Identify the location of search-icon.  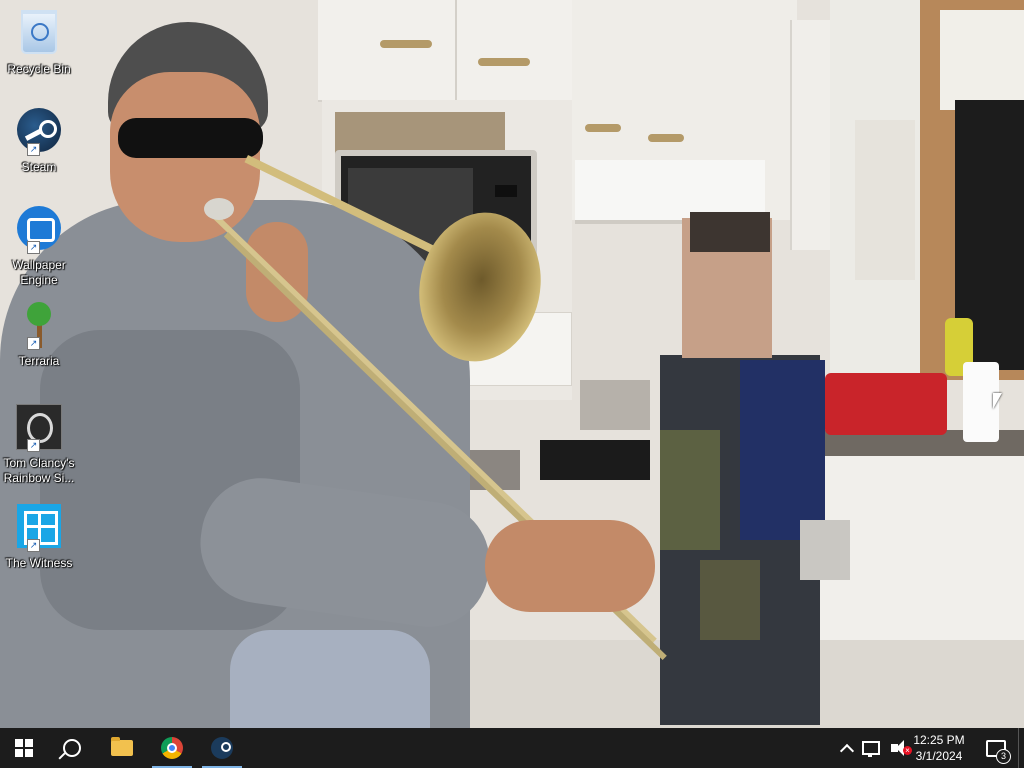
(72, 748).